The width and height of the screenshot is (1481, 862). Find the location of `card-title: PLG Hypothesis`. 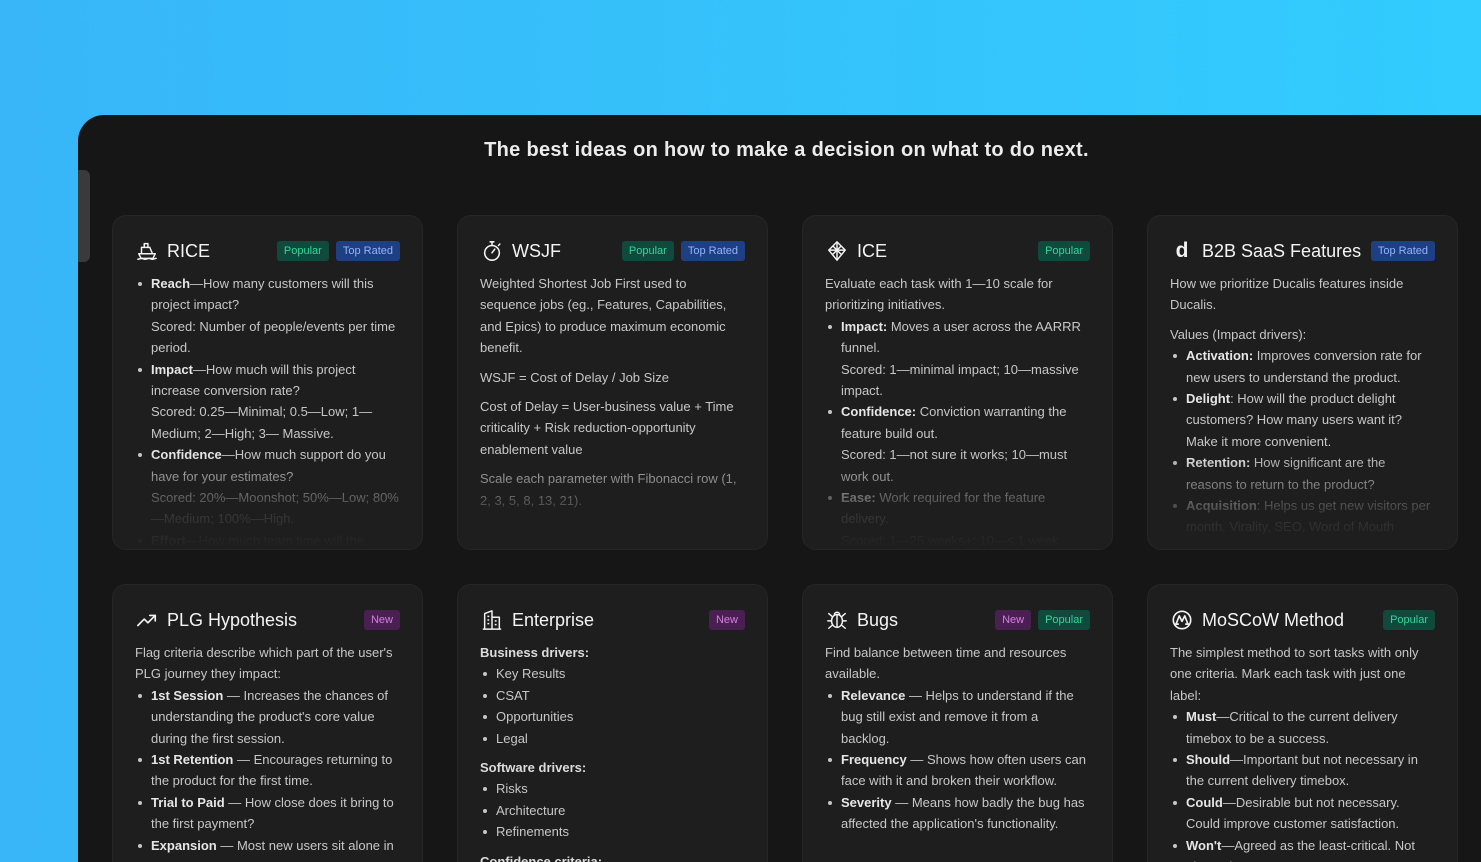

card-title: PLG Hypothesis is located at coordinates (232, 619).